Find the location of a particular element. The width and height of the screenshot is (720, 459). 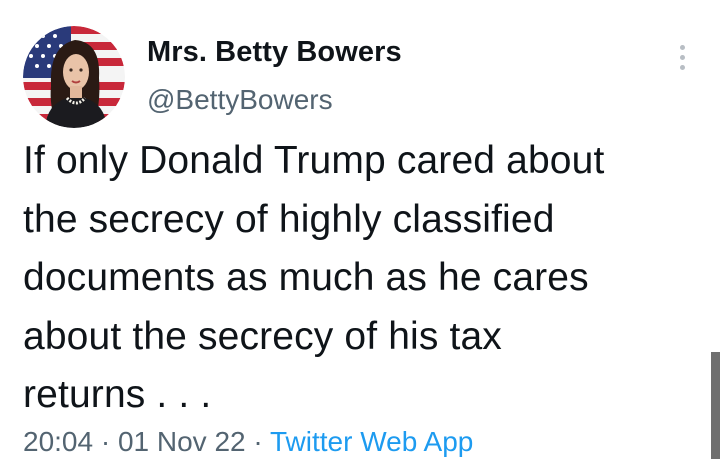

author-handle: @BettyBowers is located at coordinates (240, 100).